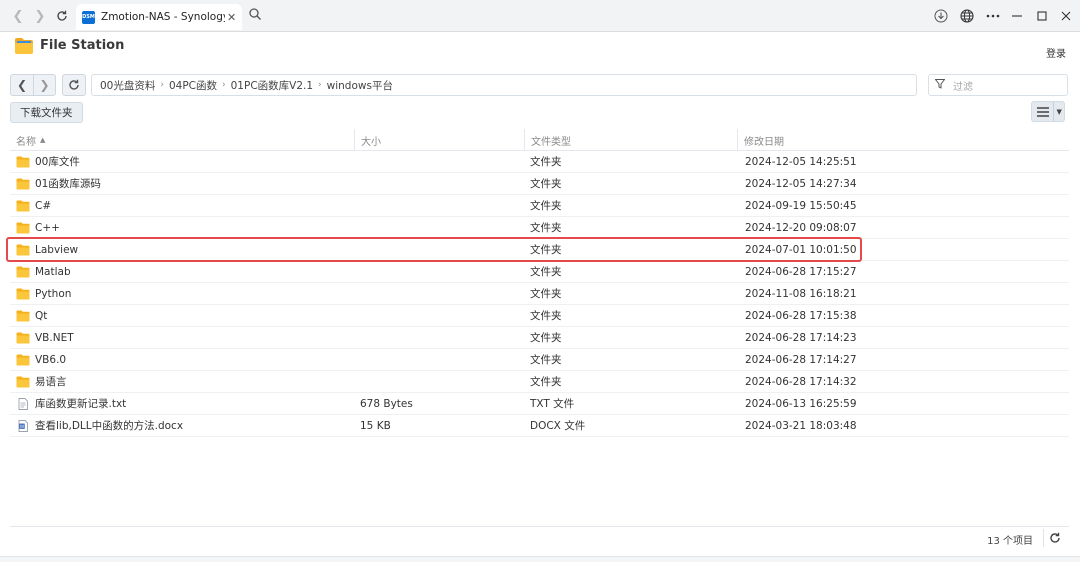 The width and height of the screenshot is (1080, 562). I want to click on tab-title: Zmotion-NAS - Synology NAS, so click(163, 17).